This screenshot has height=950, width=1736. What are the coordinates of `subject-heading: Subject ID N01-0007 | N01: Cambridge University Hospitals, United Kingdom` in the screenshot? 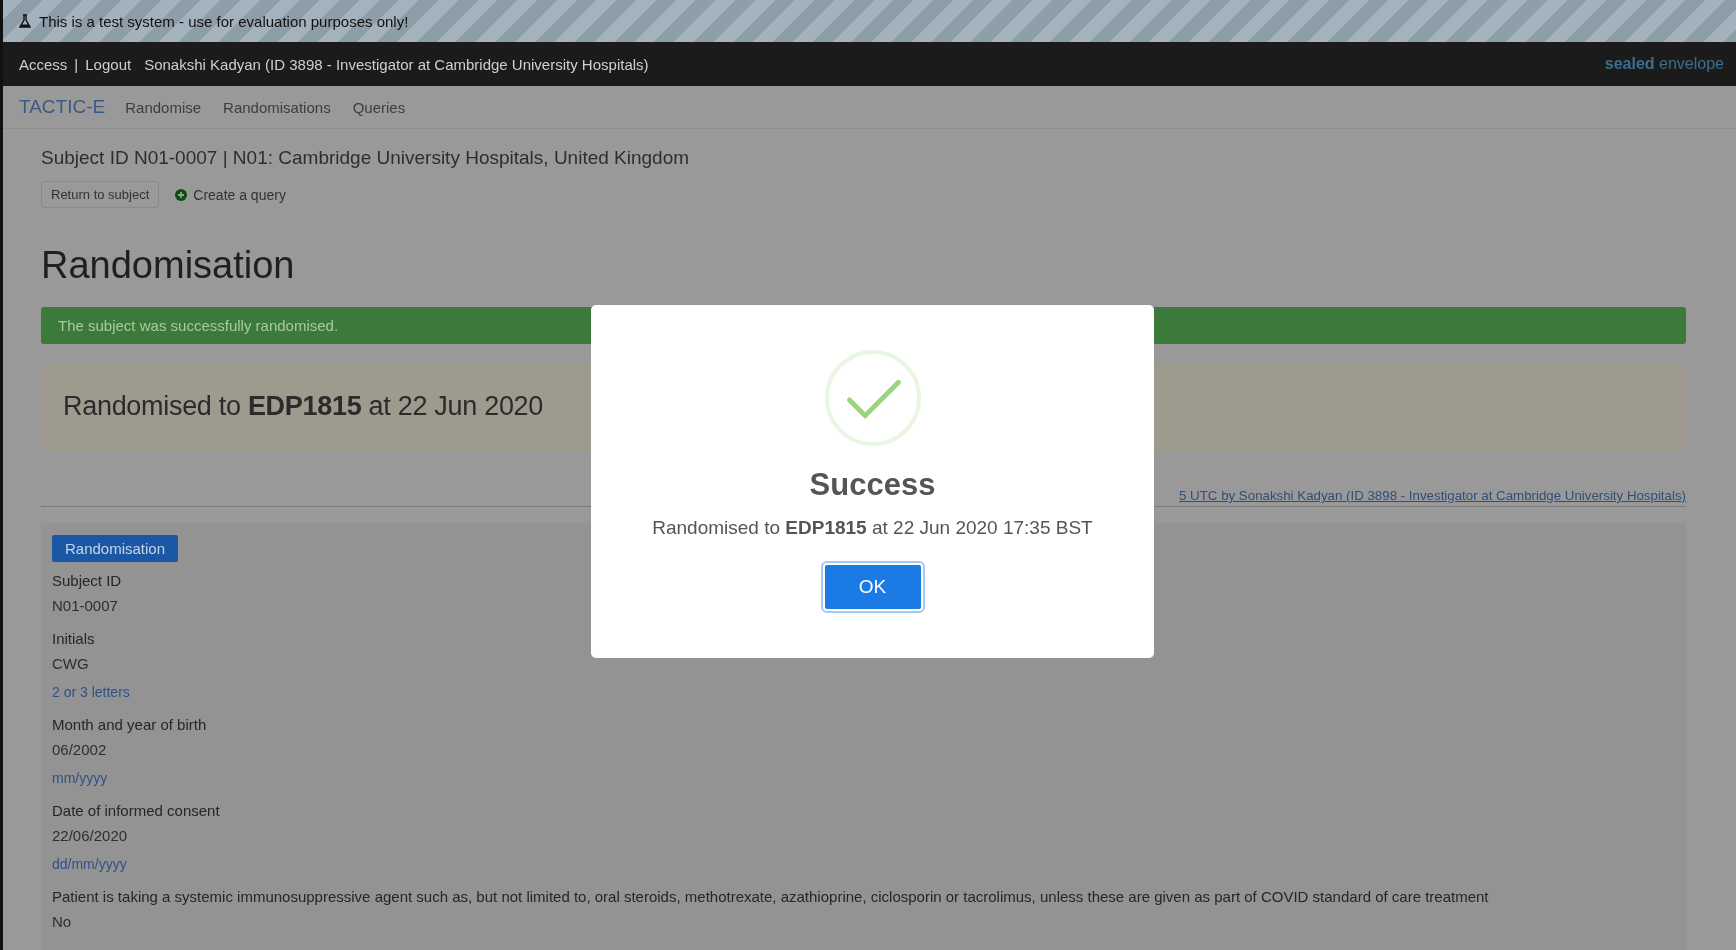 It's located at (366, 158).